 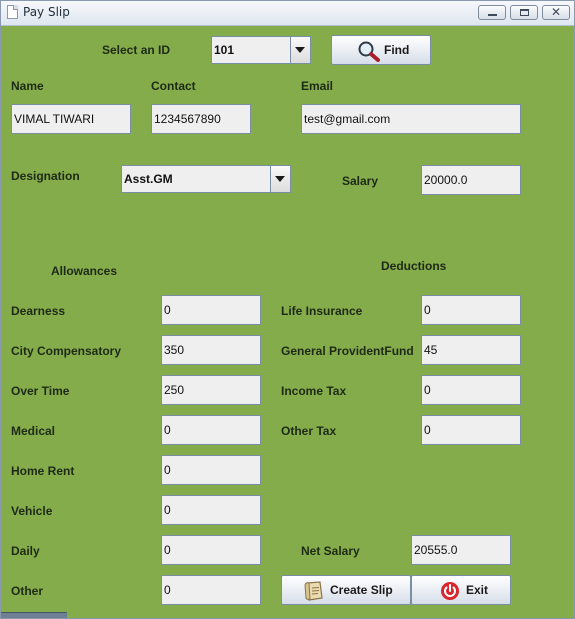 I want to click on minimize-icon, so click(x=492, y=15).